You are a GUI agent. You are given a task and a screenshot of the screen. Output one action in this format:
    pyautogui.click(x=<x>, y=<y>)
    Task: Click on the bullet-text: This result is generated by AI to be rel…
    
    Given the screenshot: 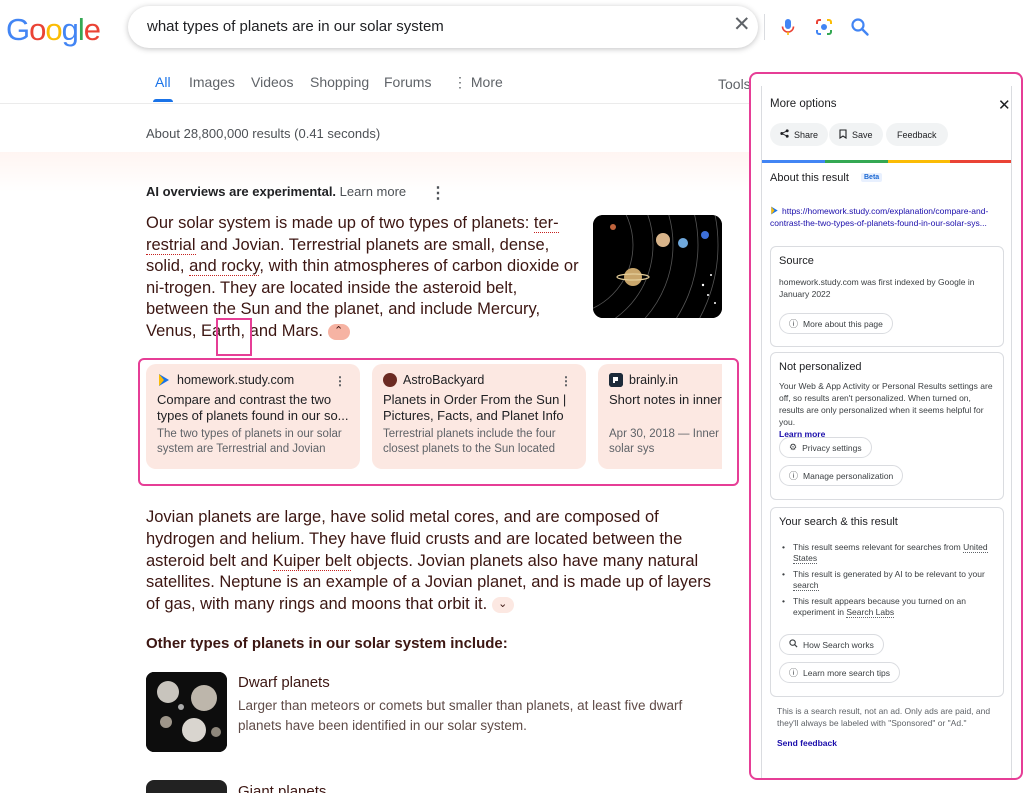 What is the action you would take?
    pyautogui.click(x=889, y=574)
    